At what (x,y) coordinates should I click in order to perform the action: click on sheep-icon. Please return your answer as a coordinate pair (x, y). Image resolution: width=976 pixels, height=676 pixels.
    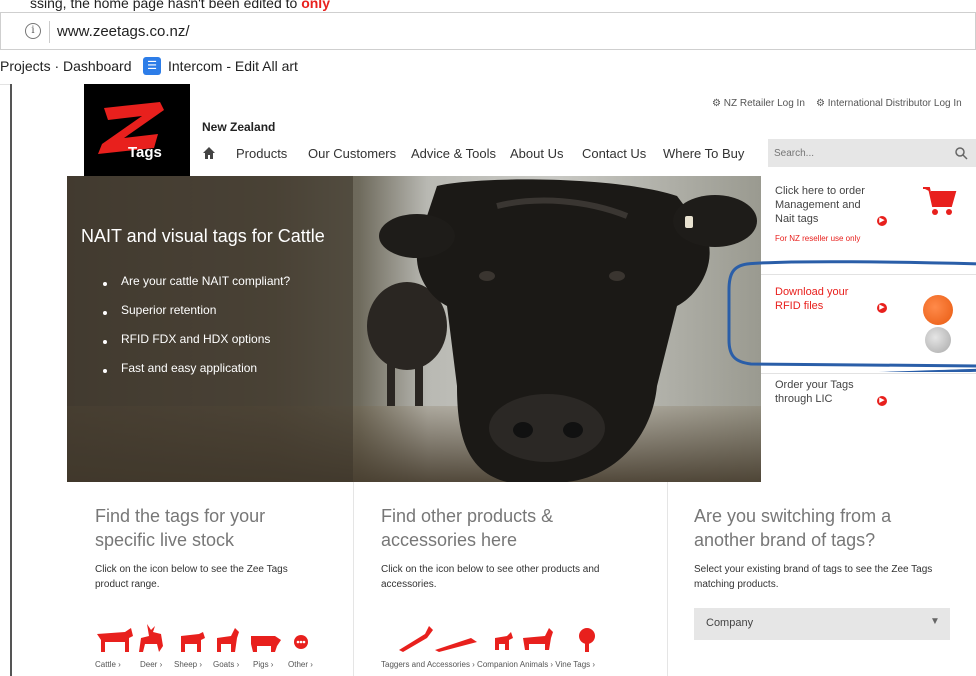
    Looking at the image, I should click on (193, 642).